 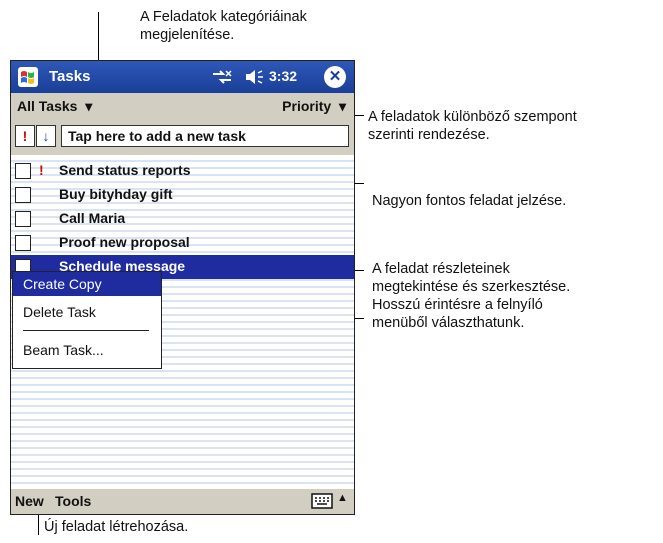 What do you see at coordinates (46, 136) in the screenshot?
I see `sort-order-button: ↓` at bounding box center [46, 136].